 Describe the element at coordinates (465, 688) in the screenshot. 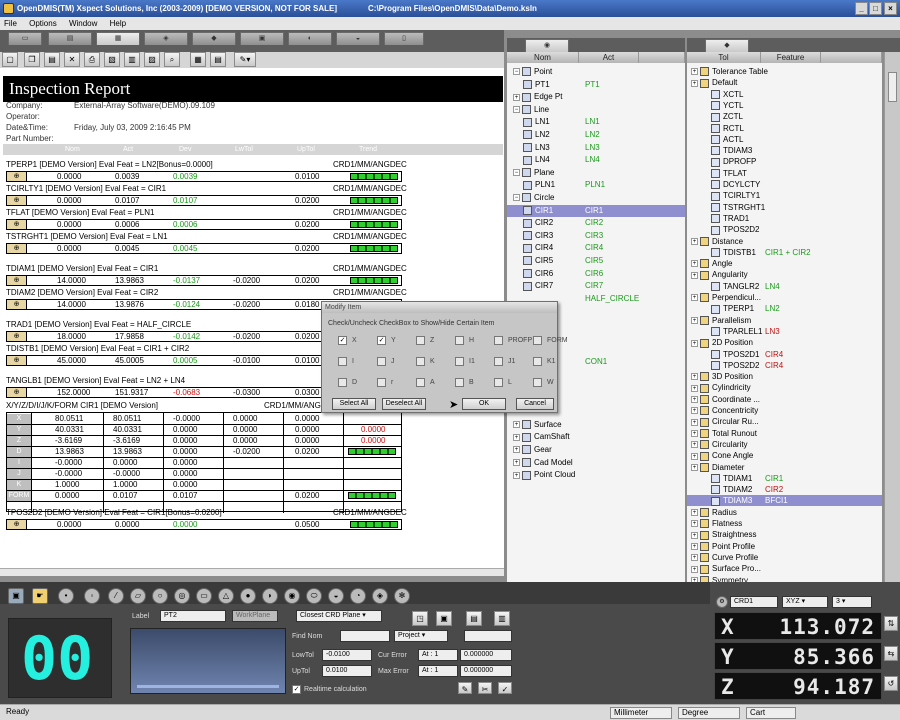

I see `bottom-icon-1: ✎` at that location.